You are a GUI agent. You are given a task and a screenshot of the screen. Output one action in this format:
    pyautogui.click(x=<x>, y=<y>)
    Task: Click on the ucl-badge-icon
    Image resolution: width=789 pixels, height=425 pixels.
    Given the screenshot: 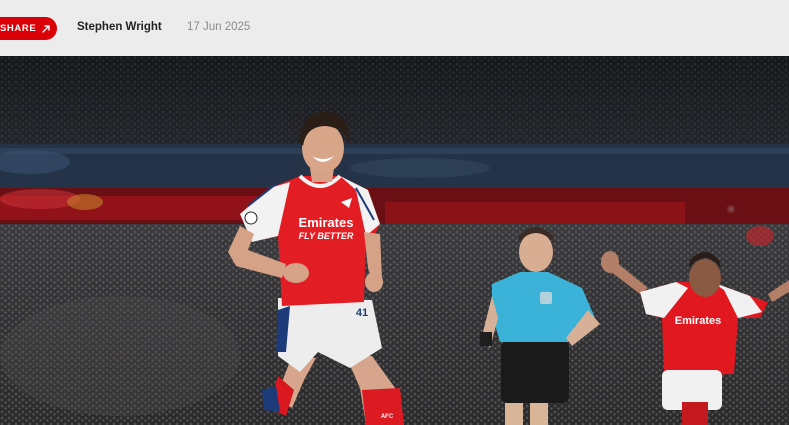 What is the action you would take?
    pyautogui.click(x=251, y=218)
    